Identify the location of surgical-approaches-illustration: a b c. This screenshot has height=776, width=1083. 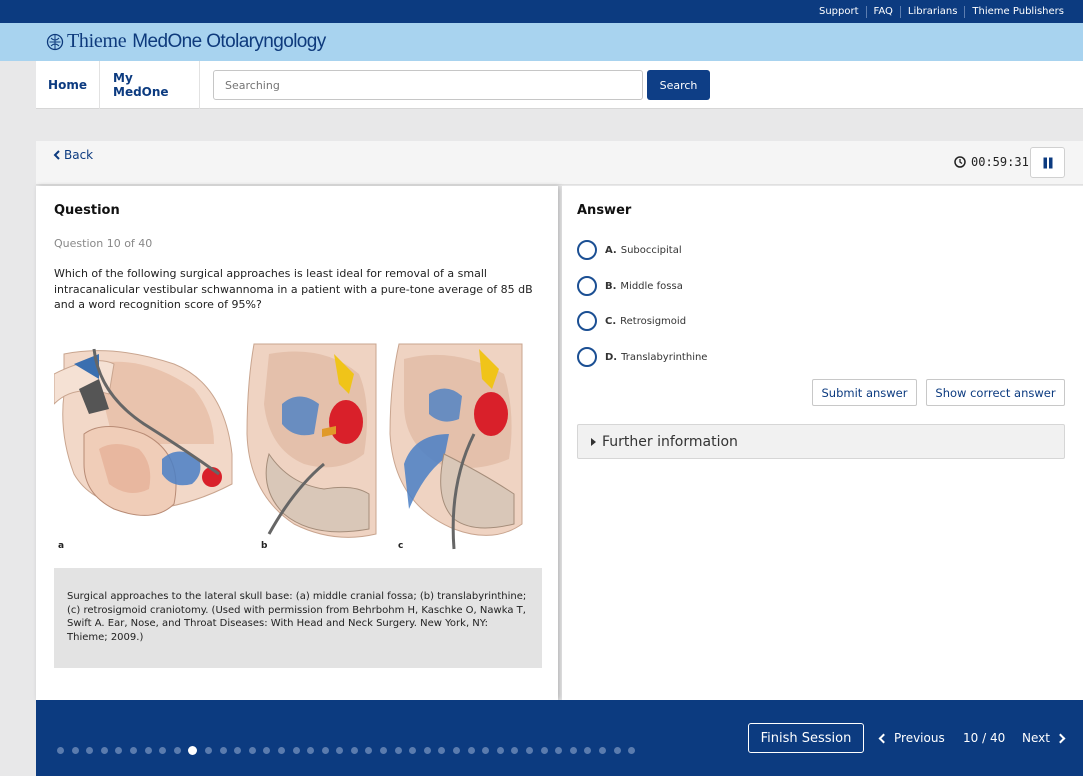
(288, 447).